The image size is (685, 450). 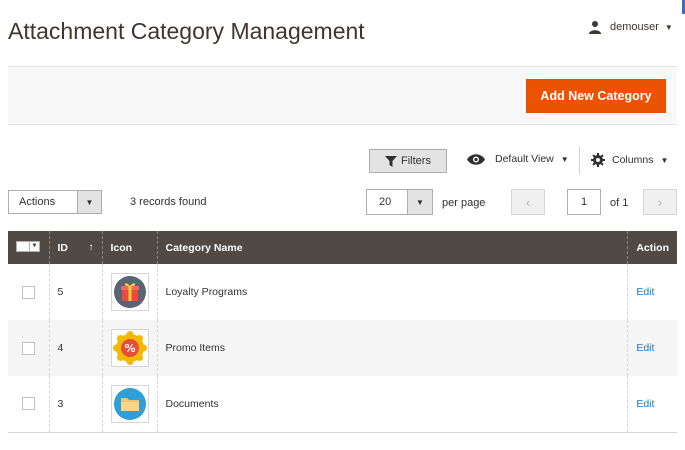 What do you see at coordinates (392, 247) in the screenshot?
I see `column-header-category-name: Category Name` at bounding box center [392, 247].